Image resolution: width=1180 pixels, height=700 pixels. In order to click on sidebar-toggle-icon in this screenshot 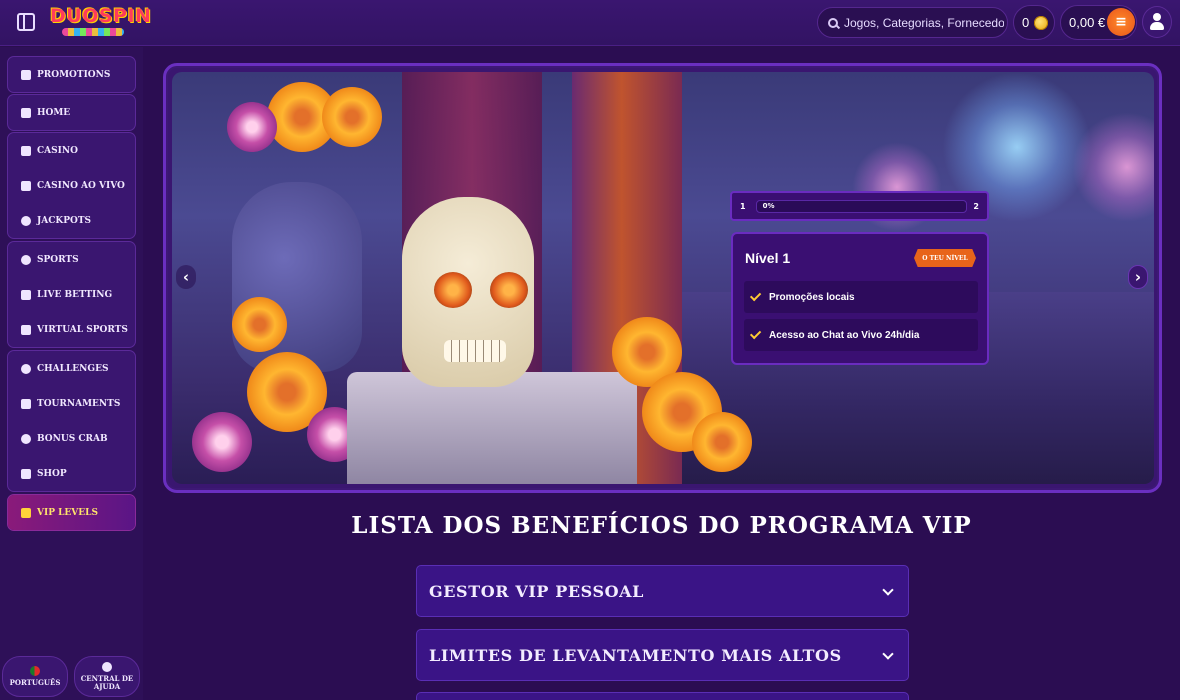, I will do `click(26, 22)`.